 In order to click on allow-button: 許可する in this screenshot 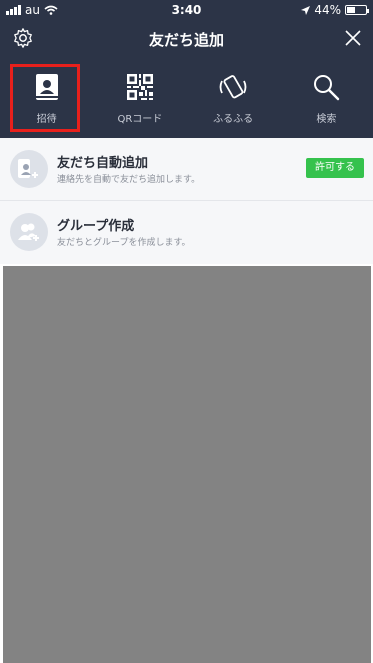, I will do `click(335, 168)`.